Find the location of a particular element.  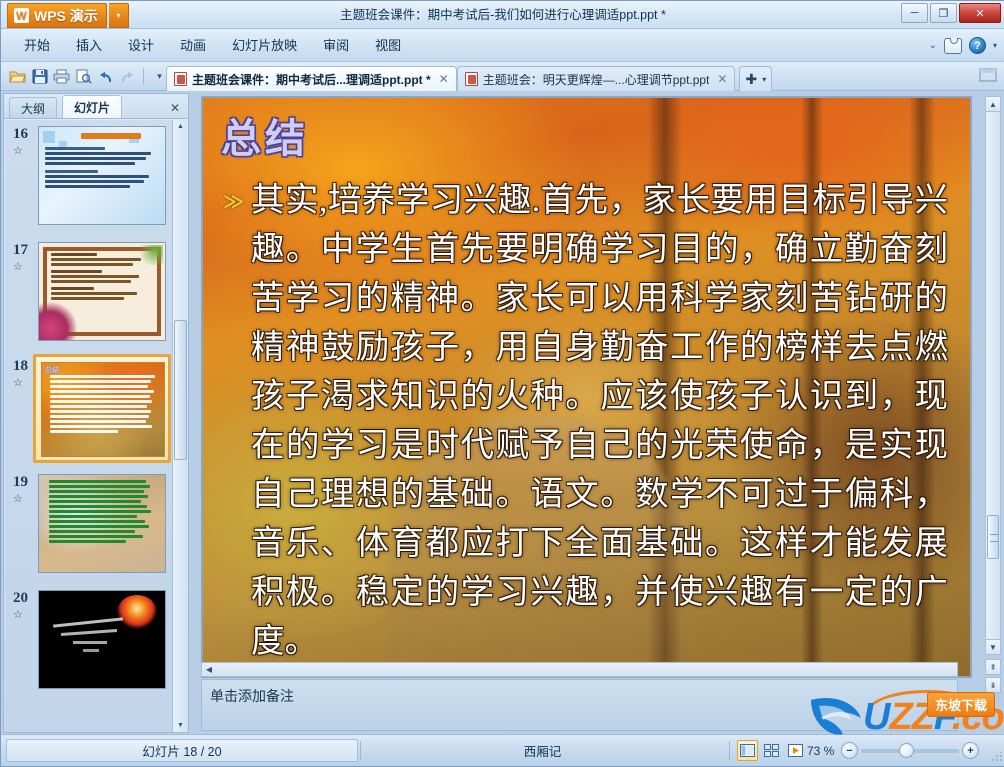

slide-selection-highlight: 总结 is located at coordinates (102, 408).